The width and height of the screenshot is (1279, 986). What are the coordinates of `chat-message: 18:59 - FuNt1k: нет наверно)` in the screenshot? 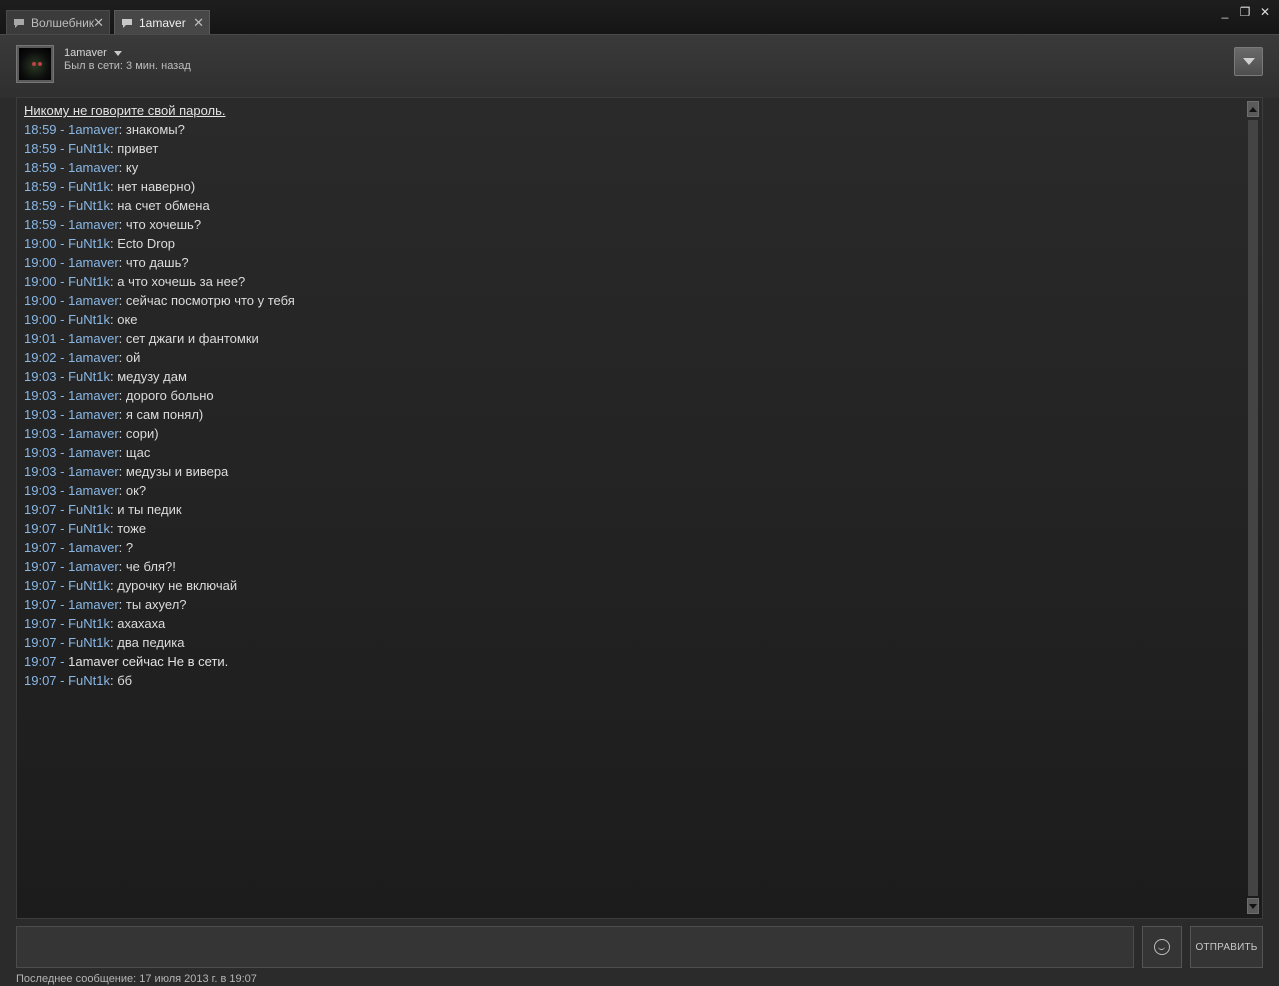 It's located at (110, 186).